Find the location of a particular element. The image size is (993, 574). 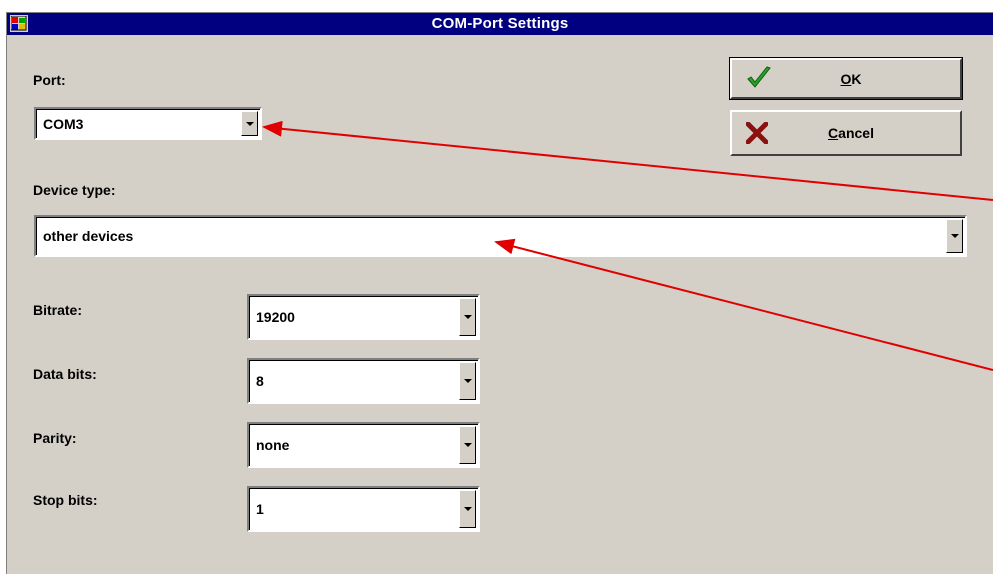

parity-value: none is located at coordinates (273, 445).